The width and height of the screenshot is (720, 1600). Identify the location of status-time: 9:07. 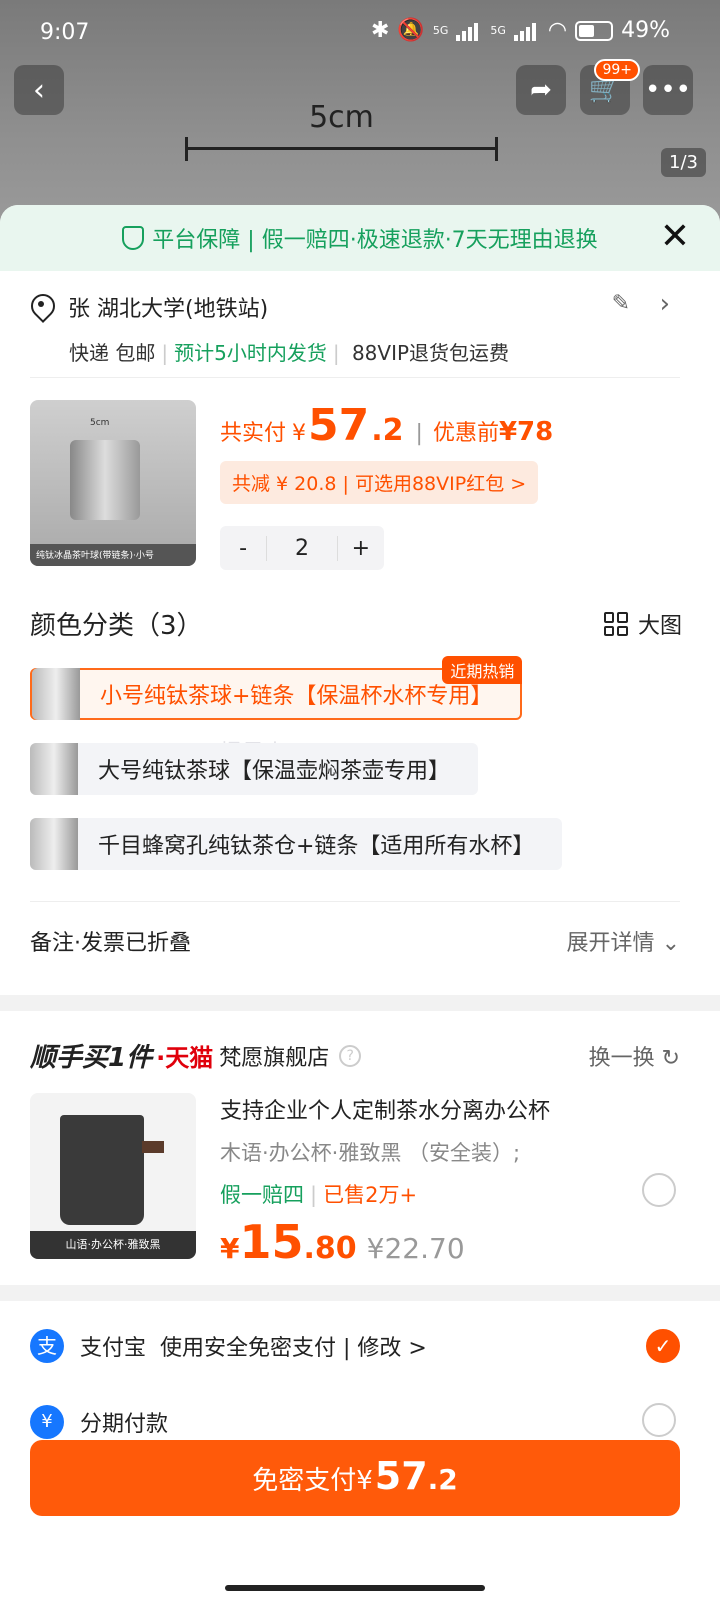
(65, 32).